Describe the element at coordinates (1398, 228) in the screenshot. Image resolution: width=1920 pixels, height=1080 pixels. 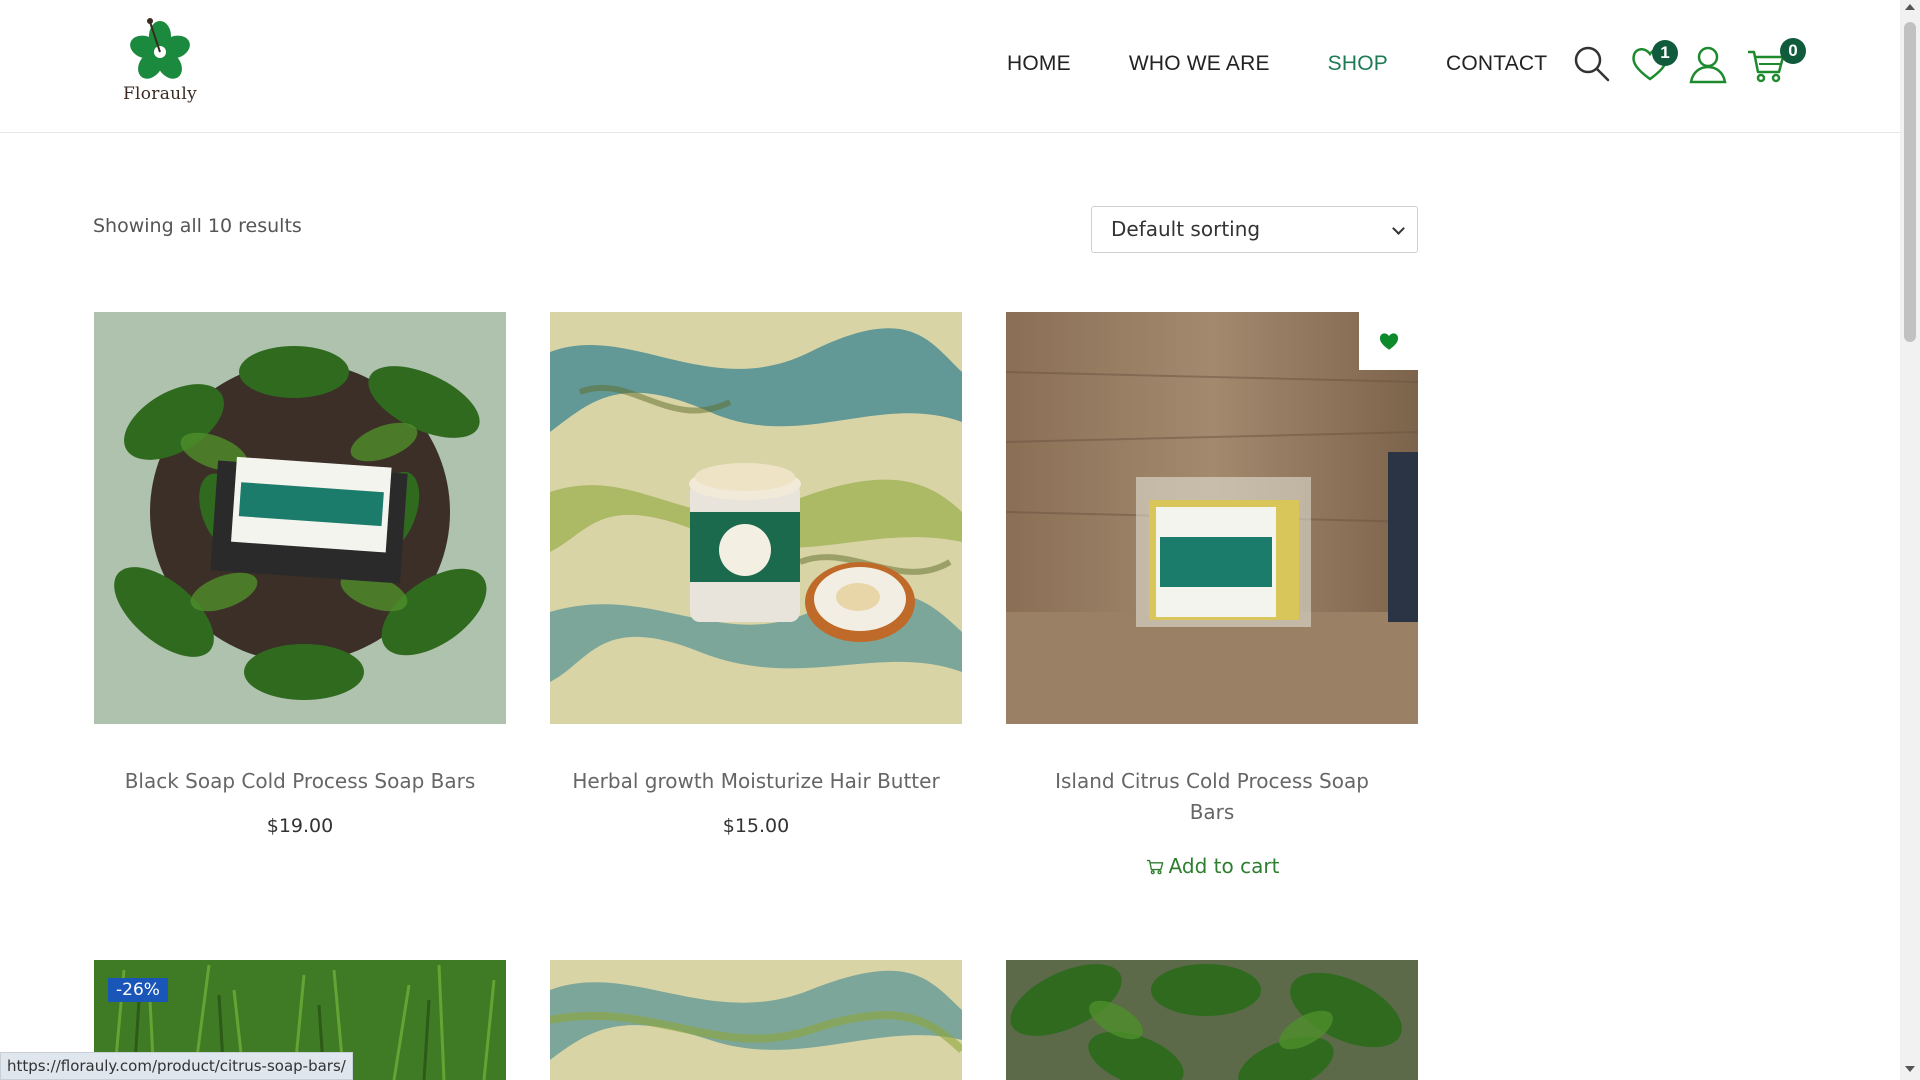
I see `chevron-down-icon` at that location.